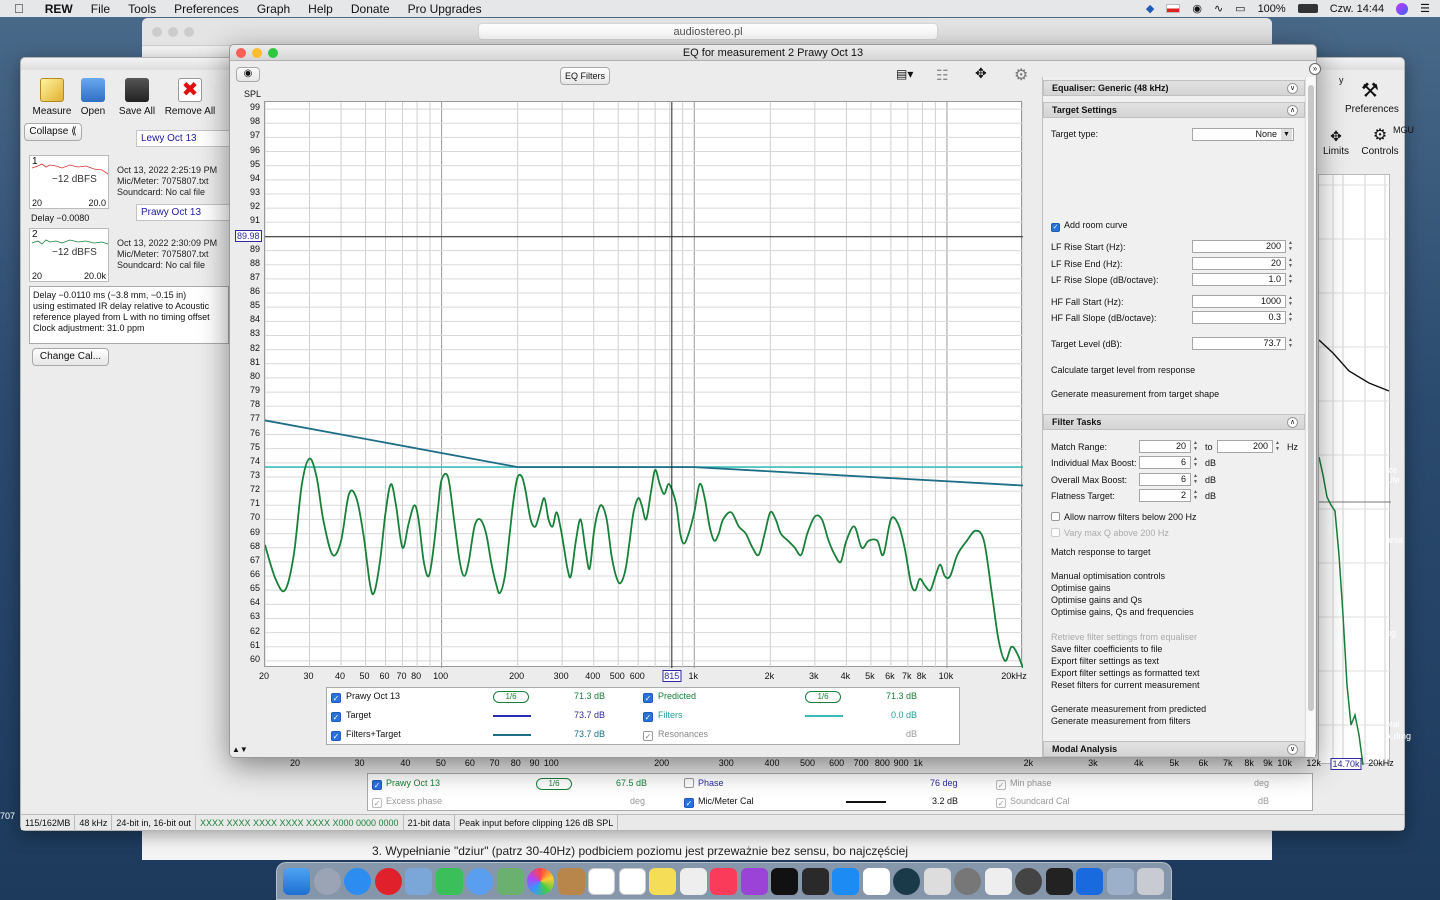  What do you see at coordinates (1174, 110) in the screenshot?
I see `target-settings-header: Target Settings ∧` at bounding box center [1174, 110].